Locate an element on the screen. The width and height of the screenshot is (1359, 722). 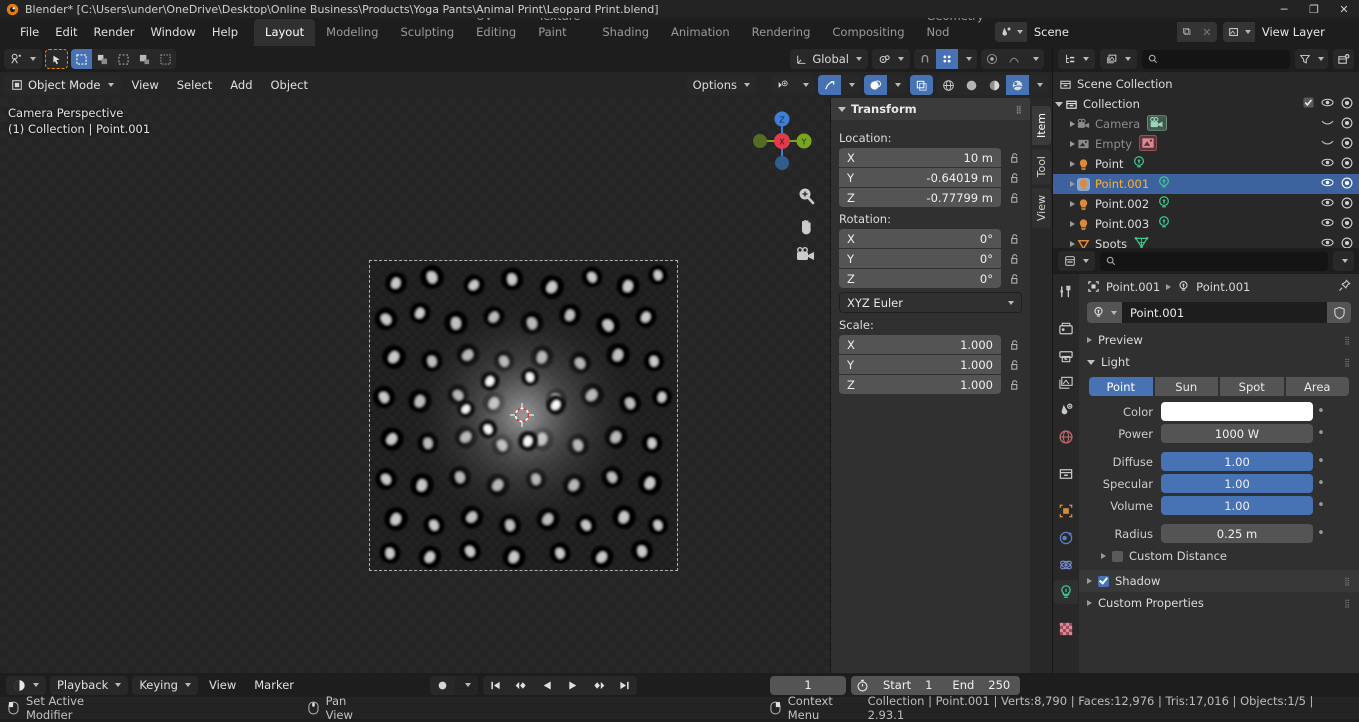
outliner-filter-collection-button is located at coordinates (1118, 59).